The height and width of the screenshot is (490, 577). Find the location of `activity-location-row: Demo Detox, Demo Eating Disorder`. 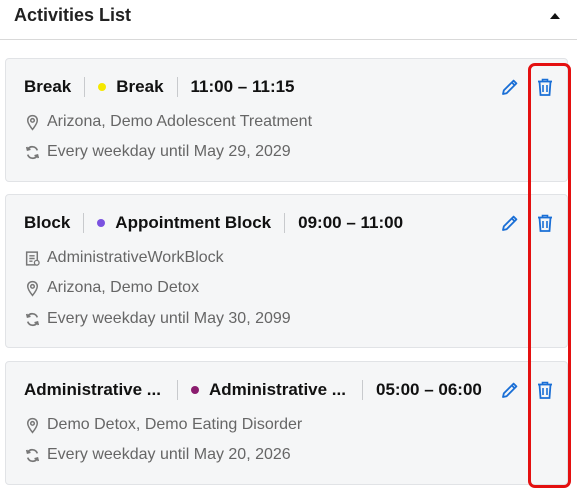

activity-location-row: Demo Detox, Demo Eating Disorder is located at coordinates (163, 425).